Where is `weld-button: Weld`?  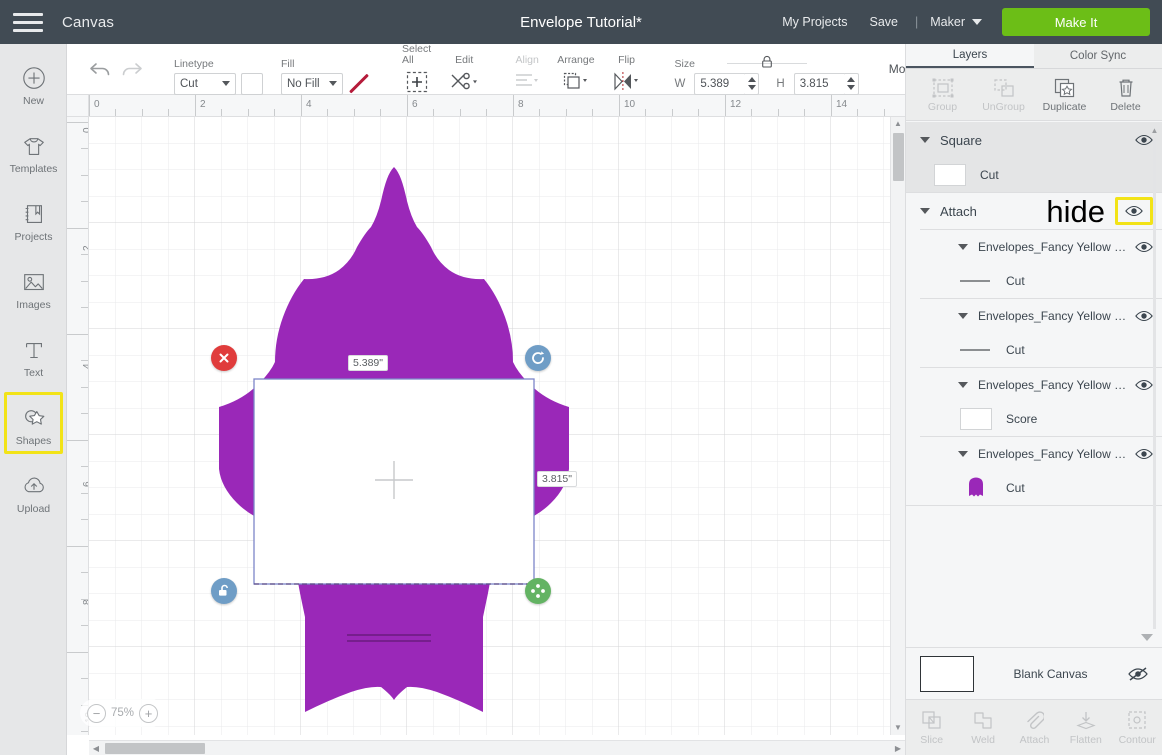 weld-button: Weld is located at coordinates (983, 727).